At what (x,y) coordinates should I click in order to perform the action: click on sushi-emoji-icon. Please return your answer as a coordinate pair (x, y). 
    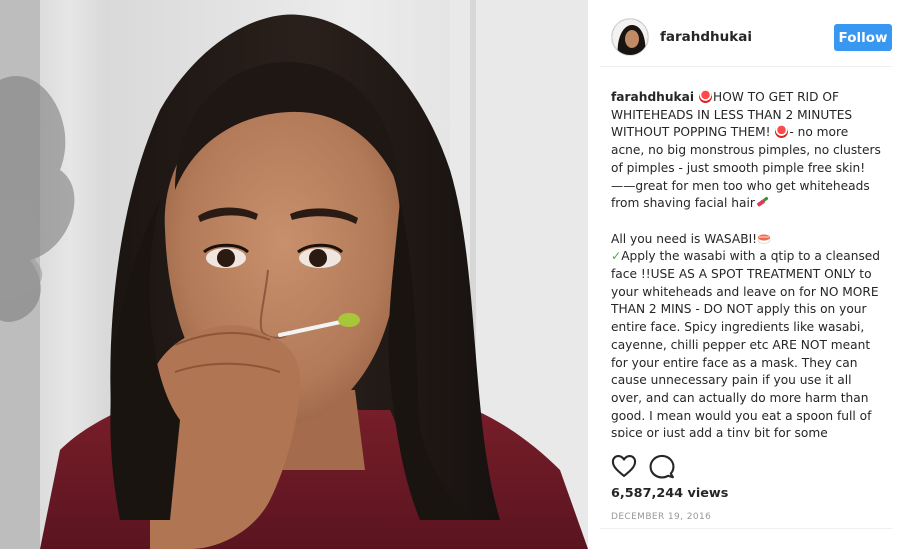
    Looking at the image, I should click on (764, 239).